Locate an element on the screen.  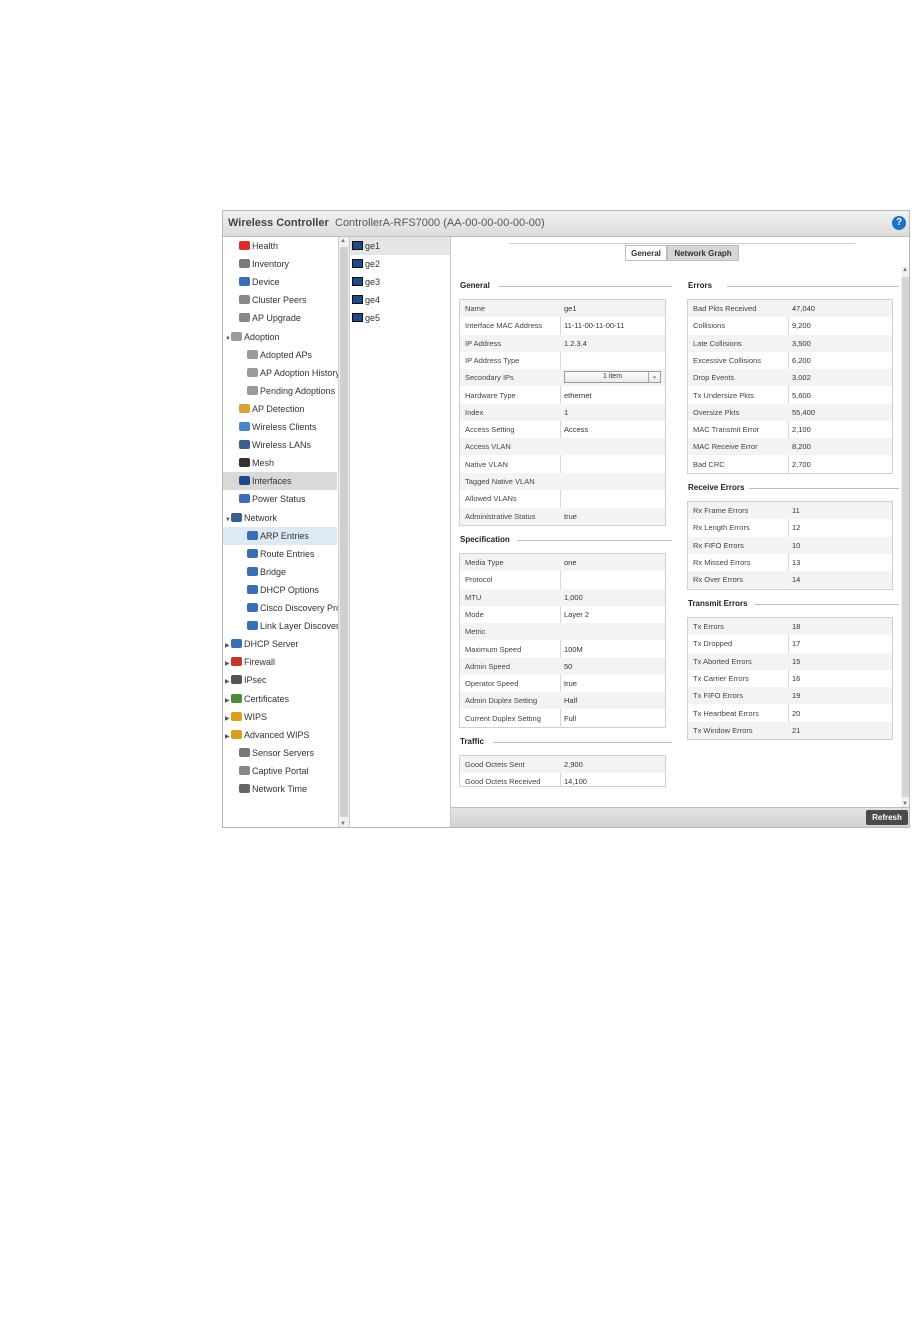
nav-item-health: Health is located at coordinates (280, 246).